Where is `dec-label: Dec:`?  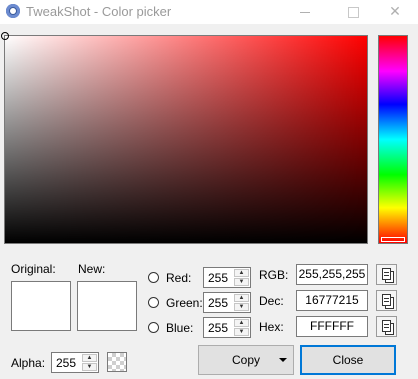 dec-label: Dec: is located at coordinates (271, 301).